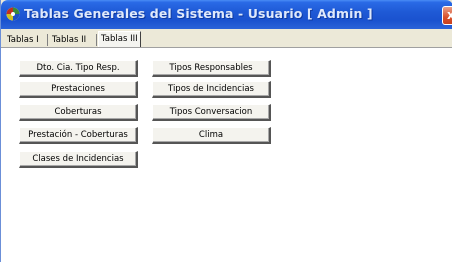  What do you see at coordinates (211, 135) in the screenshot?
I see `clima-button: Clima` at bounding box center [211, 135].